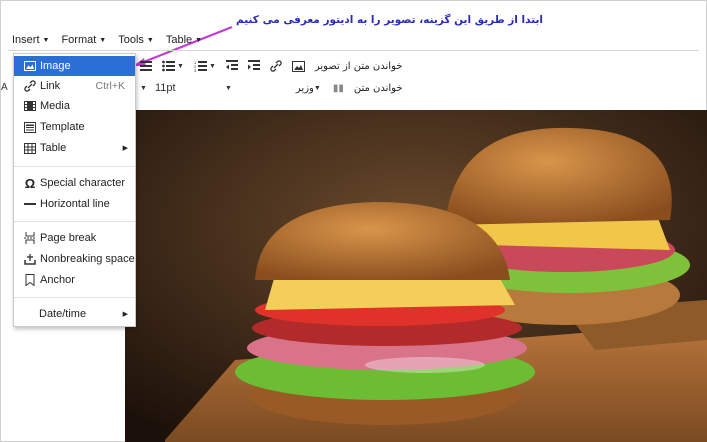  I want to click on indent-icon, so click(253, 66).